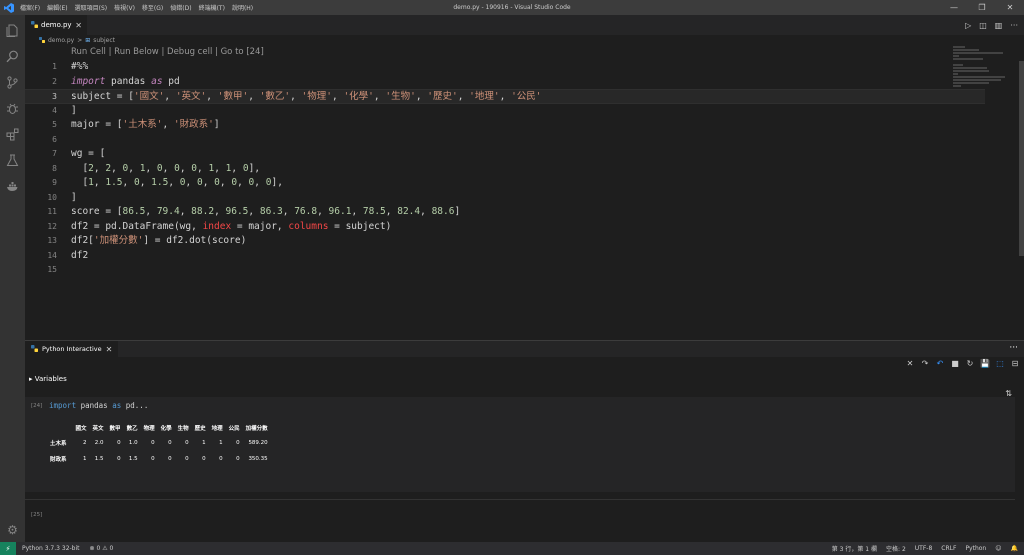 This screenshot has width=1024, height=555. What do you see at coordinates (51, 548) in the screenshot?
I see `python-interpreter: Python 3.7.3 32-bit` at bounding box center [51, 548].